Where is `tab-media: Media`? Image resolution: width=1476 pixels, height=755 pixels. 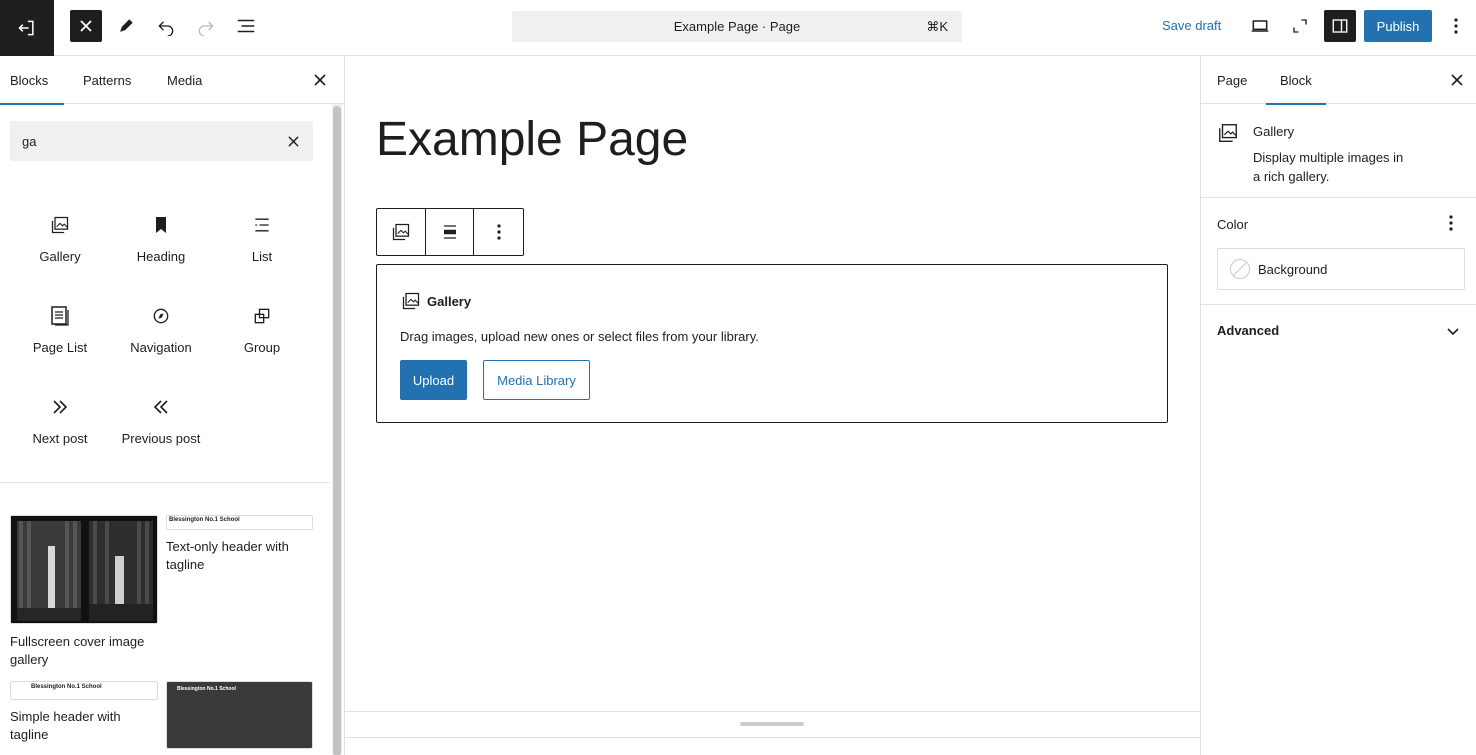
tab-media: Media is located at coordinates (184, 80).